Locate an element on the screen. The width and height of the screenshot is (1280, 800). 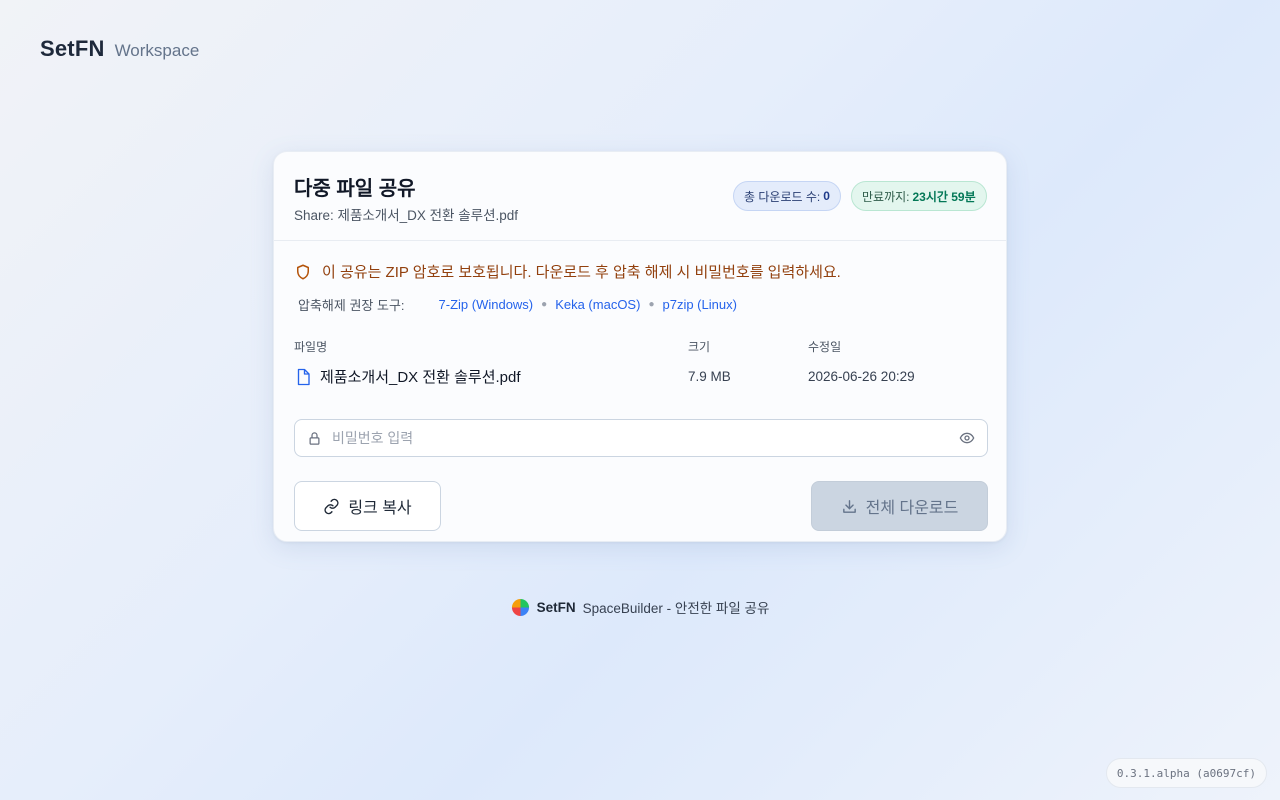
shield-icon is located at coordinates (303, 271).